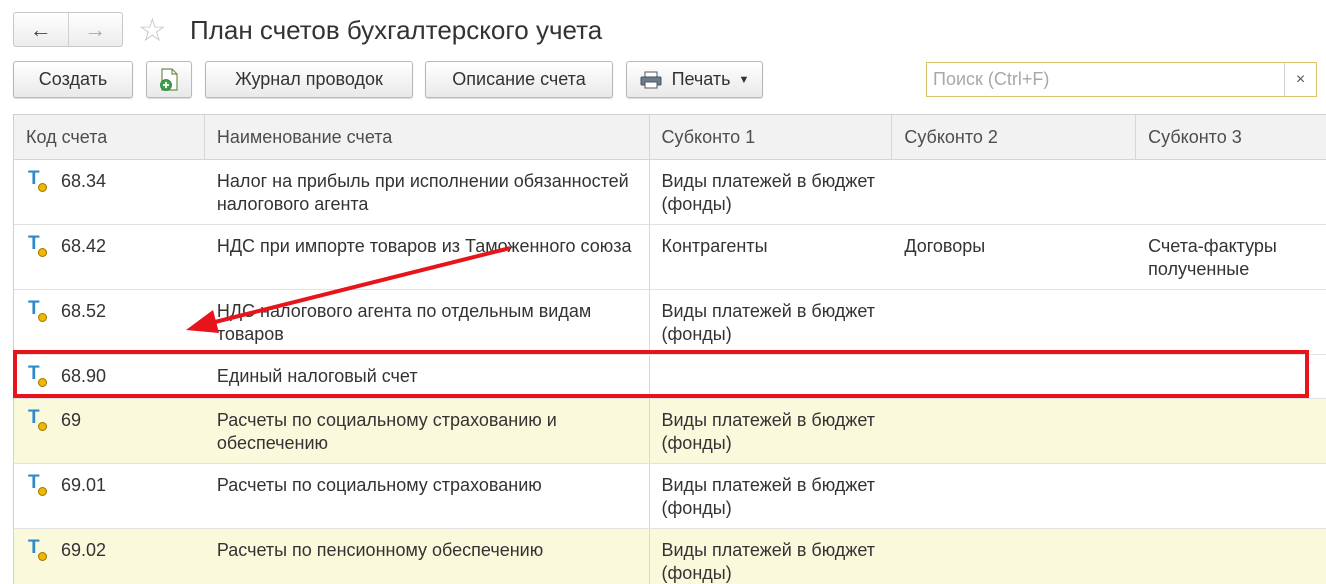 Image resolution: width=1326 pixels, height=584 pixels. What do you see at coordinates (744, 79) in the screenshot?
I see `chevron-down-icon: ▼` at bounding box center [744, 79].